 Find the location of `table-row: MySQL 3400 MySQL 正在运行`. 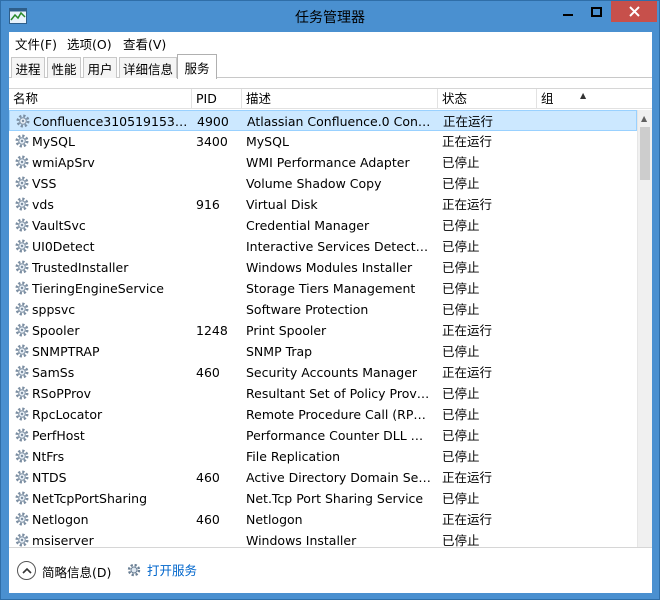

table-row: MySQL 3400 MySQL 正在运行 is located at coordinates (323, 141).